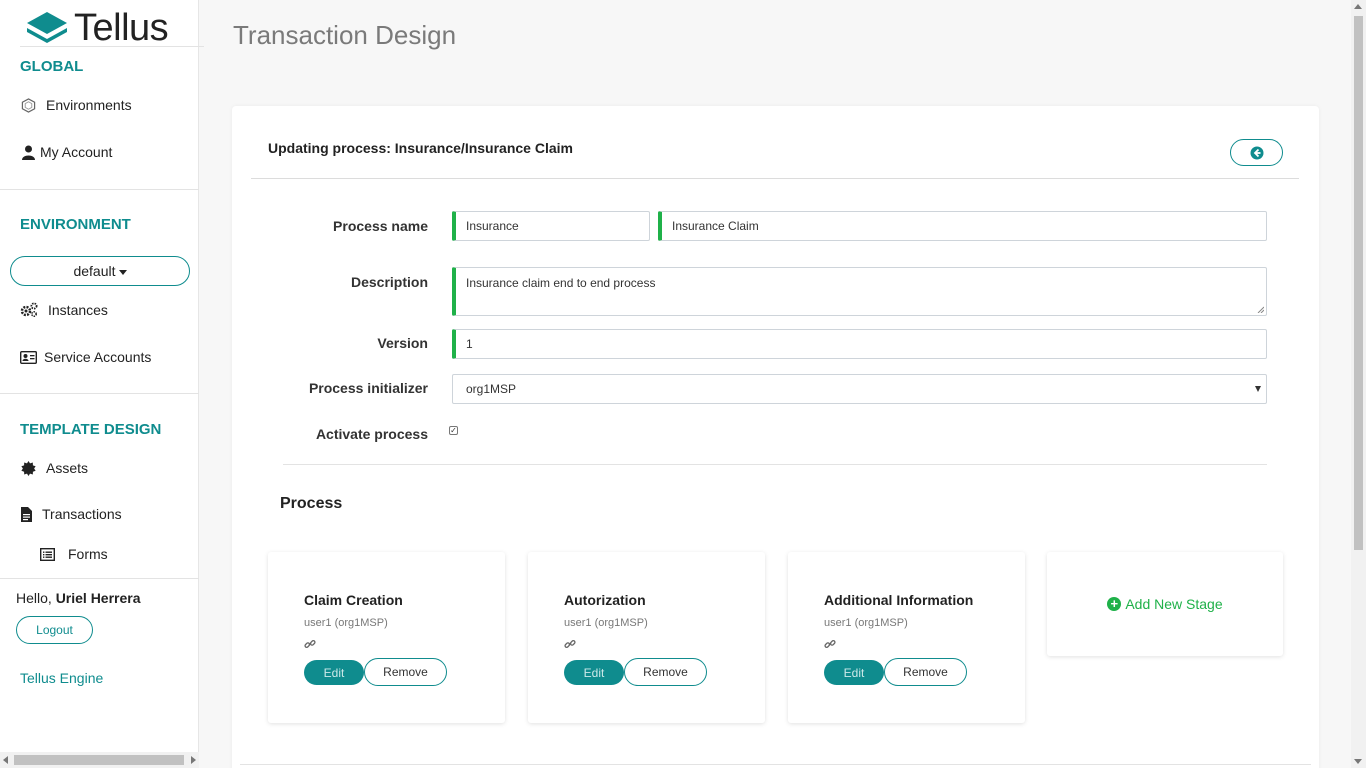 The height and width of the screenshot is (768, 1366). Describe the element at coordinates (28, 152) in the screenshot. I see `user-icon` at that location.